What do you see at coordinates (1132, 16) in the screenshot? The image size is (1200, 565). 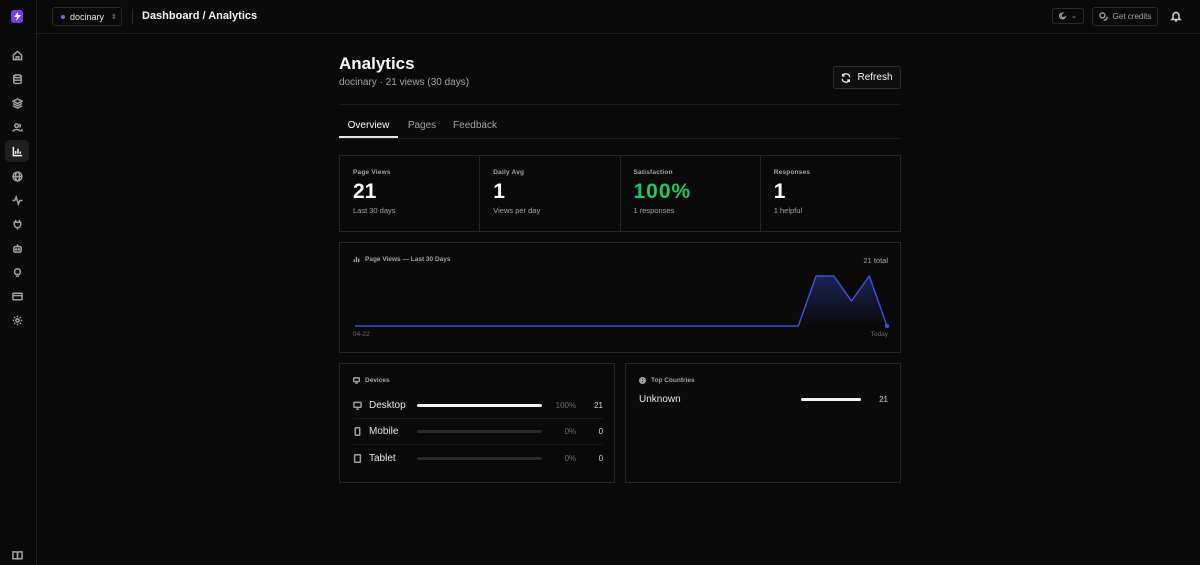 I see `get-credits-label: Get credits` at bounding box center [1132, 16].